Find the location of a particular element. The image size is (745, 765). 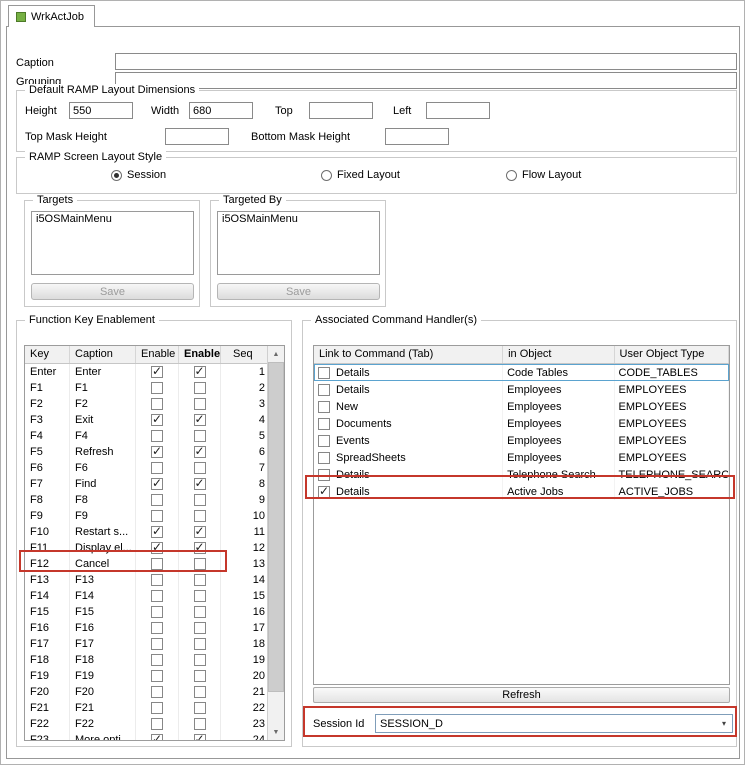

function-key-row: EnterEnter 1 is located at coordinates (147, 372).